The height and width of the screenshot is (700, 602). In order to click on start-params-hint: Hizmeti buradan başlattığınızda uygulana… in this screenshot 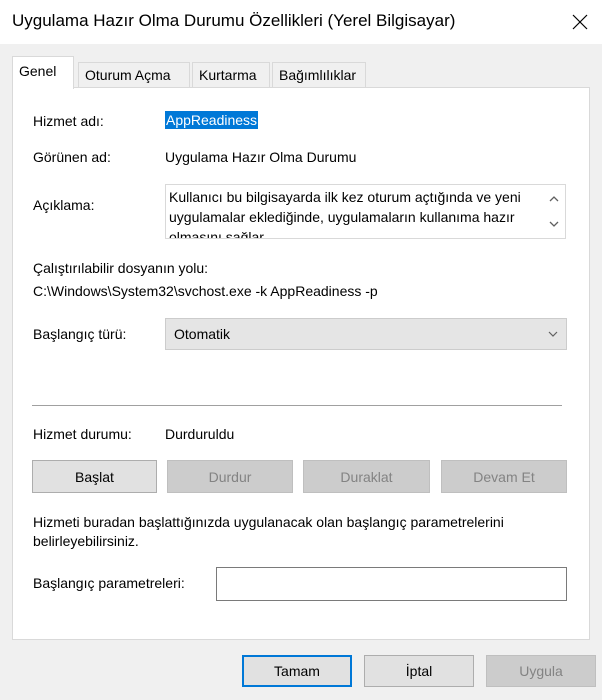, I will do `click(268, 531)`.